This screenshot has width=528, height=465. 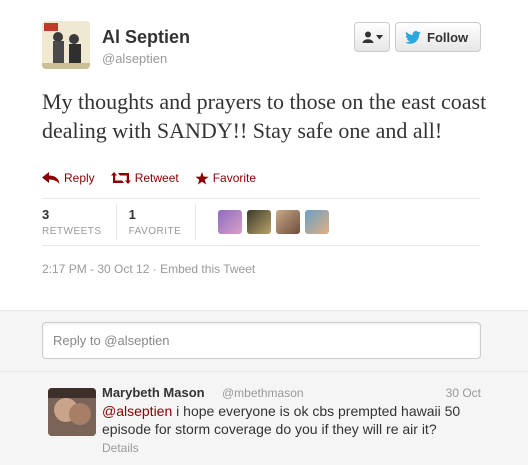 I want to click on user-icon, so click(x=367, y=37).